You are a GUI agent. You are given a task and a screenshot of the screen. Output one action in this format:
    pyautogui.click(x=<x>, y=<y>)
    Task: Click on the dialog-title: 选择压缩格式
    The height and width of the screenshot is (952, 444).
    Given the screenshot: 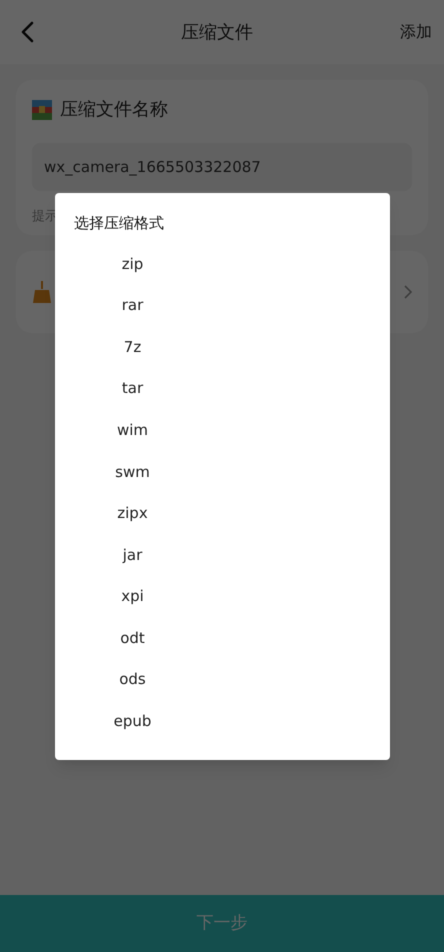 What is the action you would take?
    pyautogui.click(x=119, y=223)
    